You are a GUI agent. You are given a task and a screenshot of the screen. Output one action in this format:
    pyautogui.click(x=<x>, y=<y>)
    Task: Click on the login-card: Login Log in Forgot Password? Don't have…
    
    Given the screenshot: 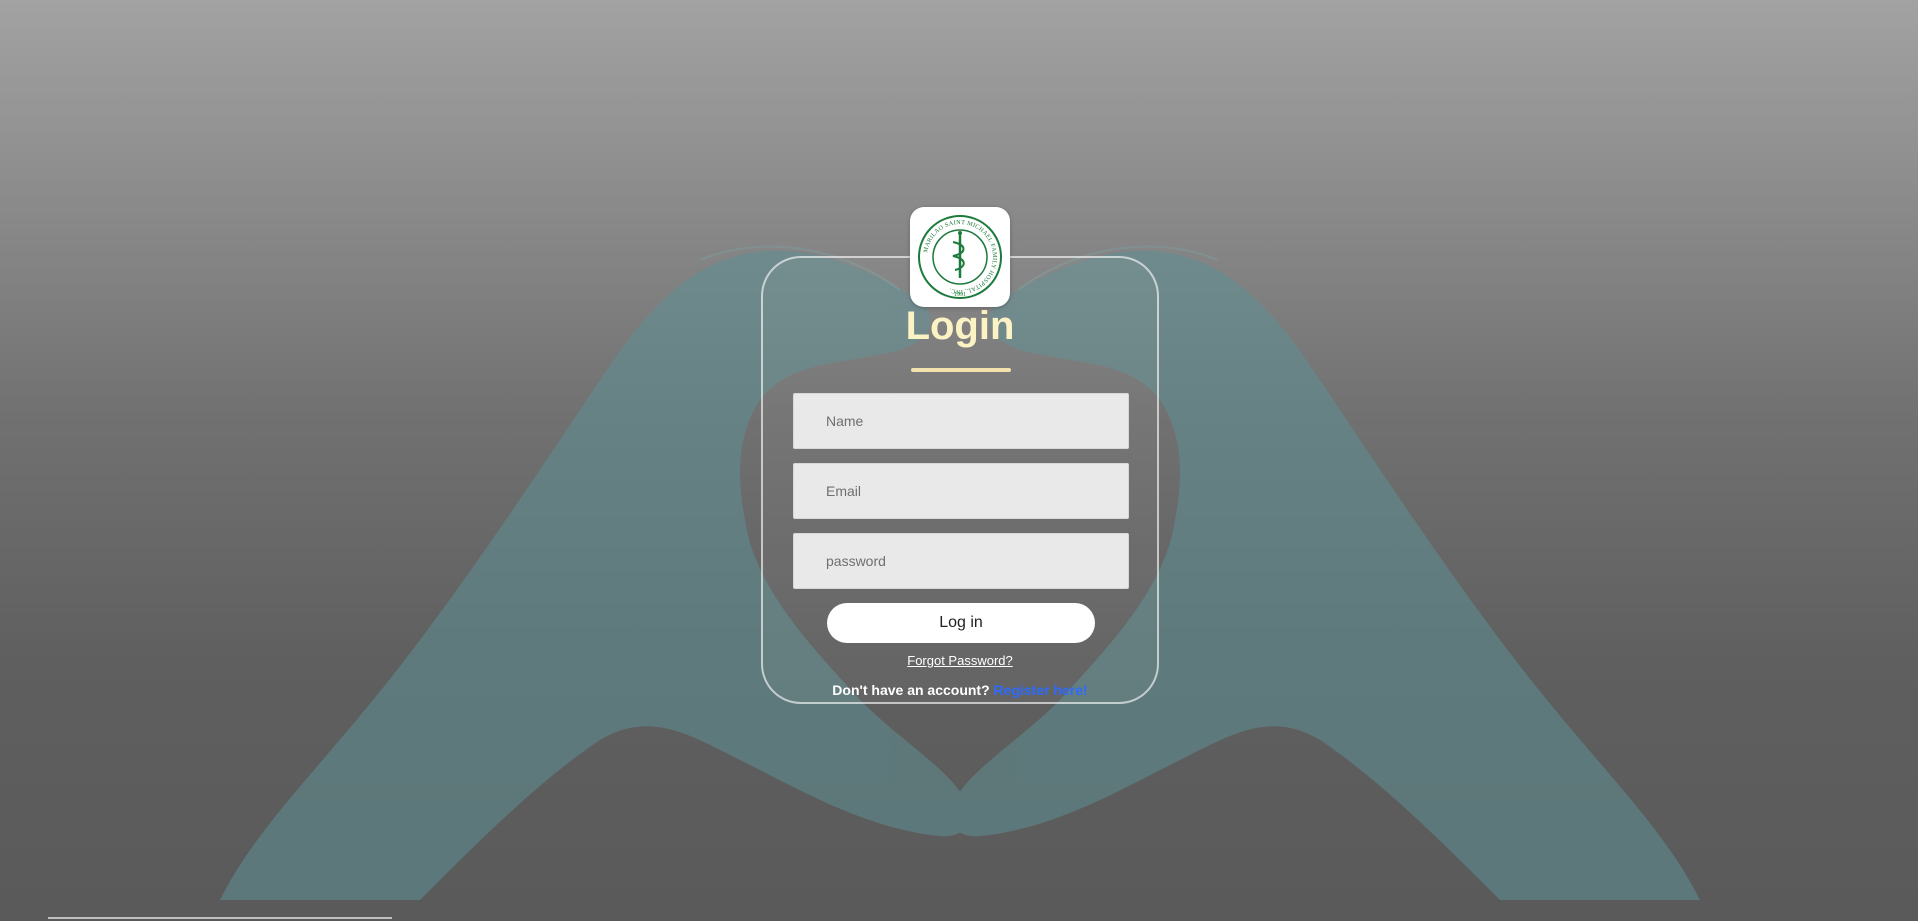 What is the action you would take?
    pyautogui.click(x=960, y=480)
    